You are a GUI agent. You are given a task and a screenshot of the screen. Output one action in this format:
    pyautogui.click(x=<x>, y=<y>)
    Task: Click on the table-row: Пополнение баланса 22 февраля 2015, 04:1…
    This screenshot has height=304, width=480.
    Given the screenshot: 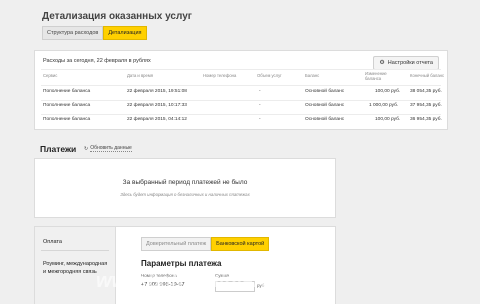 What is the action you would take?
    pyautogui.click(x=241, y=122)
    